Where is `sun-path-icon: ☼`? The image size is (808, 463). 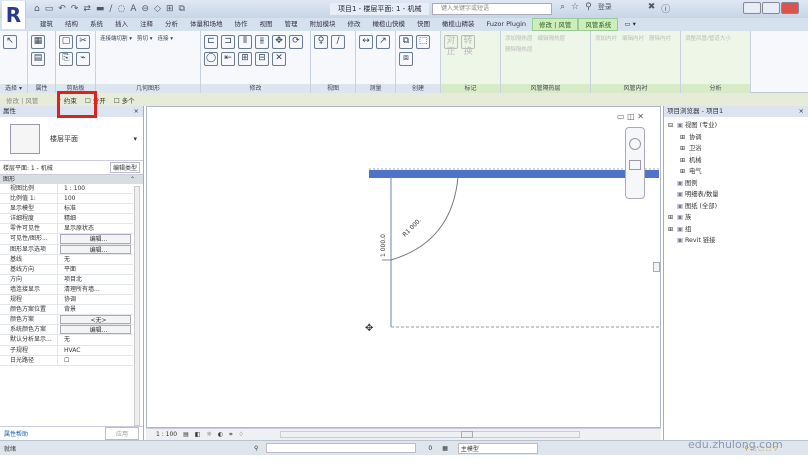 sun-path-icon: ☼ is located at coordinates (208, 434).